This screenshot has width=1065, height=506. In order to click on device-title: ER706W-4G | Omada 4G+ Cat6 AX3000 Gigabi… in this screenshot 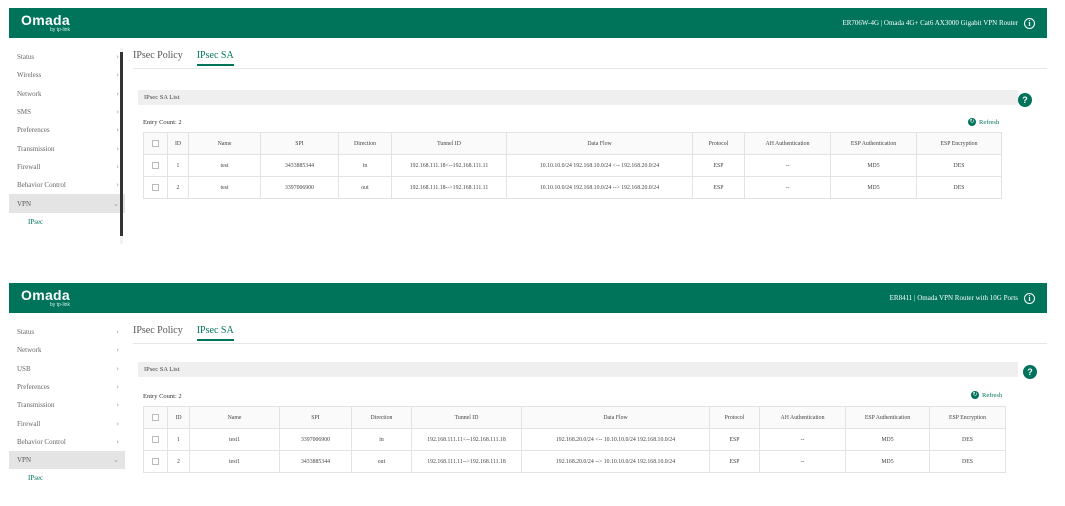, I will do `click(930, 23)`.